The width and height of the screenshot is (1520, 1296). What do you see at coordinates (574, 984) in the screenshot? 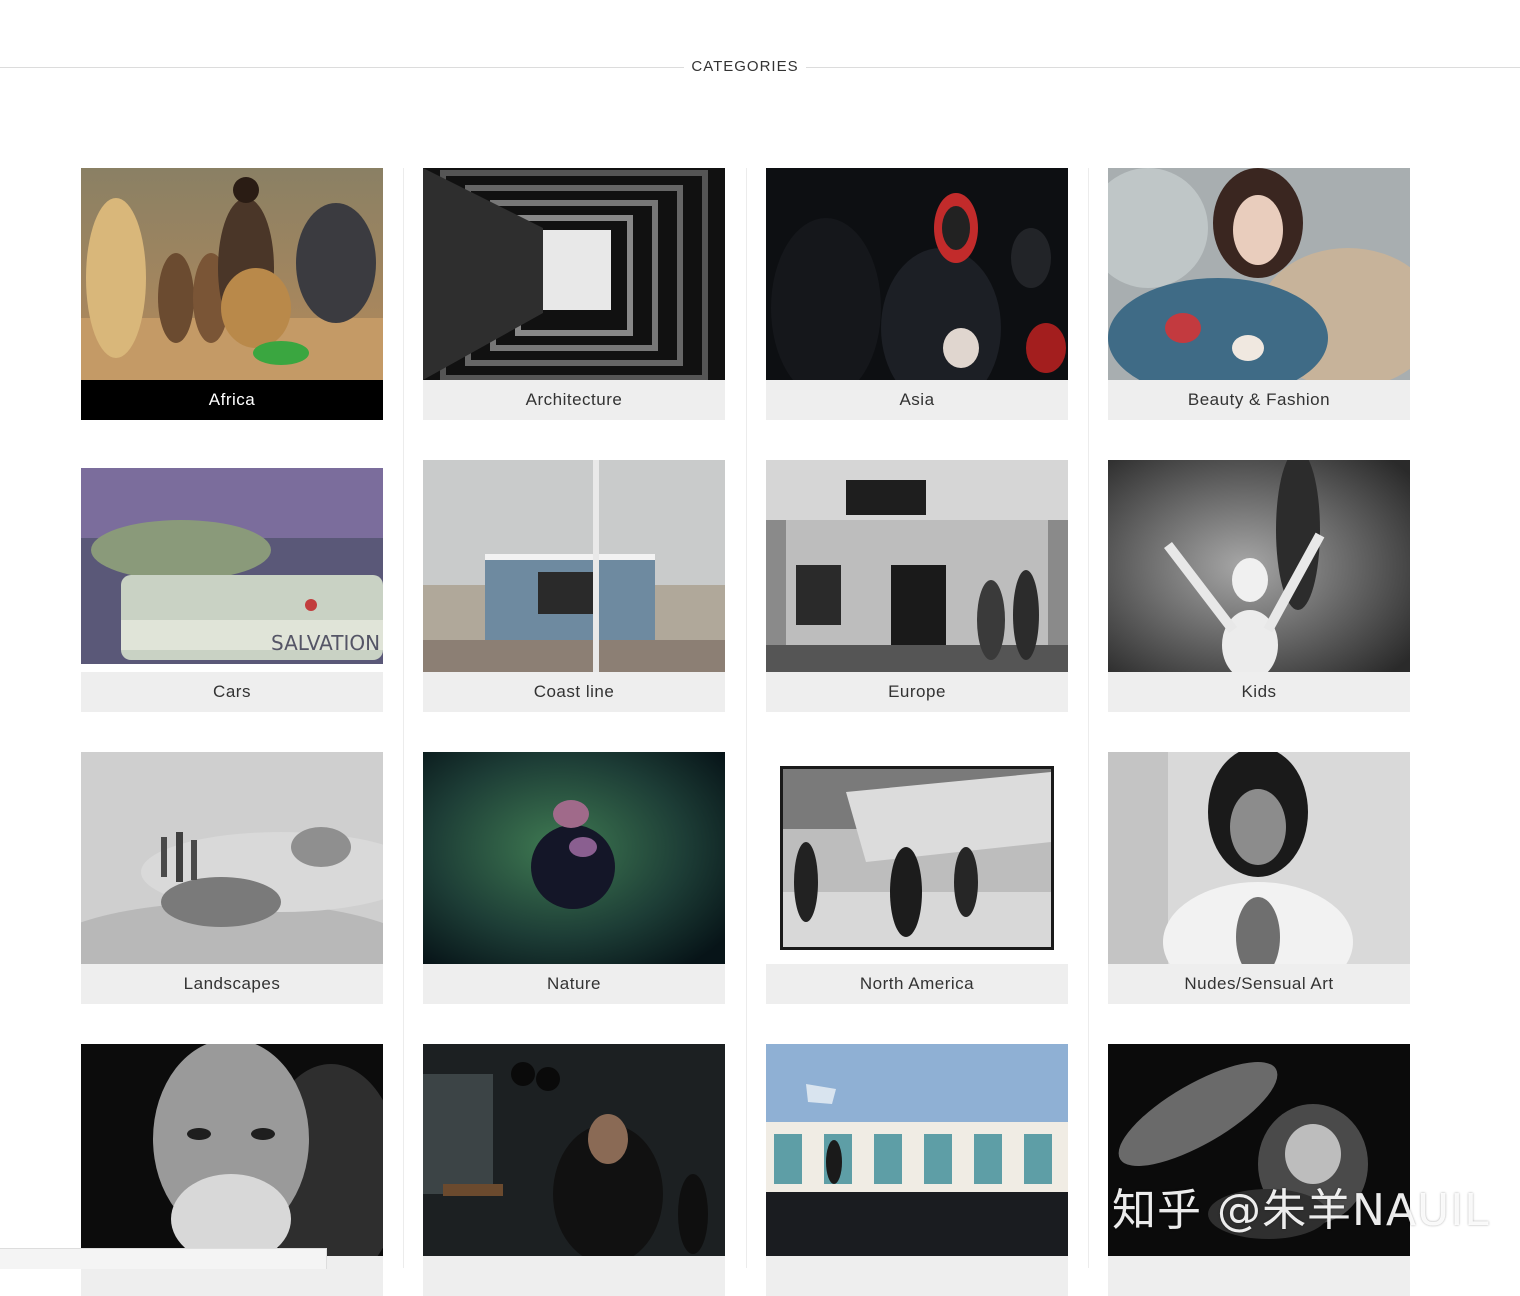
I see `category-label: Nature` at bounding box center [574, 984].